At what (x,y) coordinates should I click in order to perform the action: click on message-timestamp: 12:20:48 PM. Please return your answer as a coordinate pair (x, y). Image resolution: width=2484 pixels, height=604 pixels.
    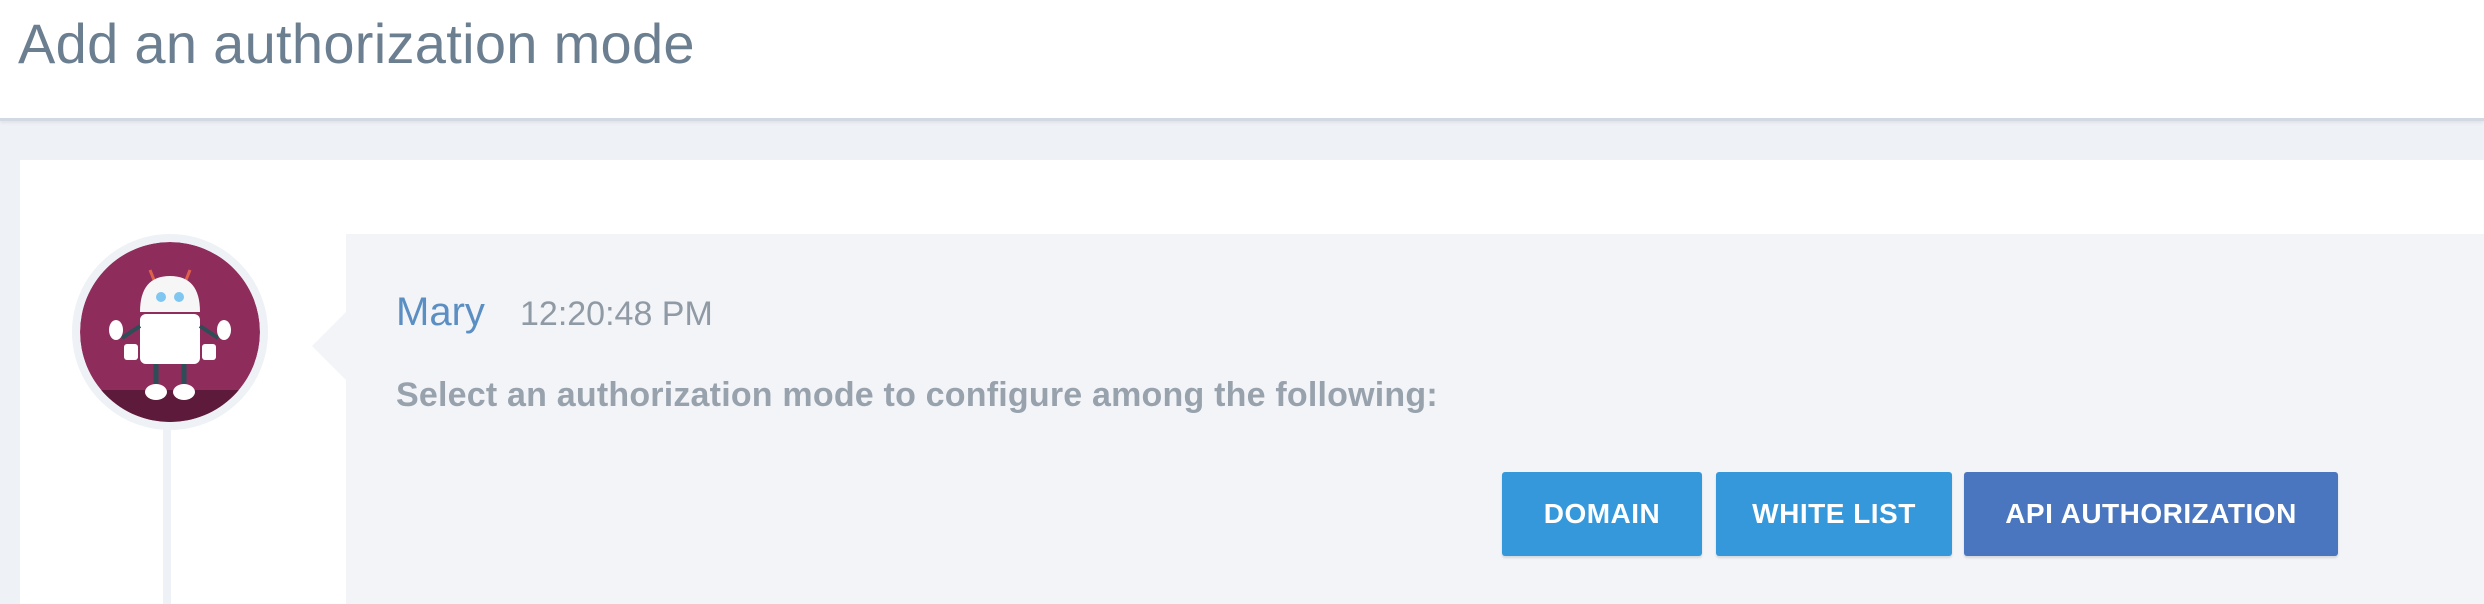
    Looking at the image, I should click on (616, 314).